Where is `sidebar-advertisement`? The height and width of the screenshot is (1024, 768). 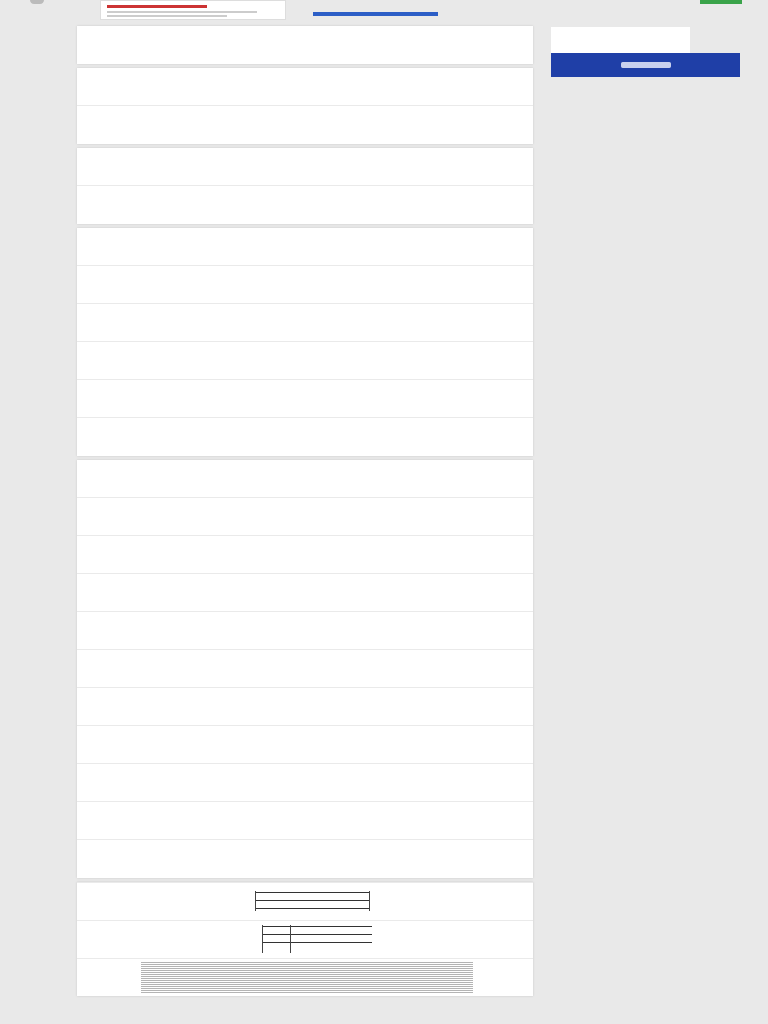
sidebar-advertisement is located at coordinates (645, 52).